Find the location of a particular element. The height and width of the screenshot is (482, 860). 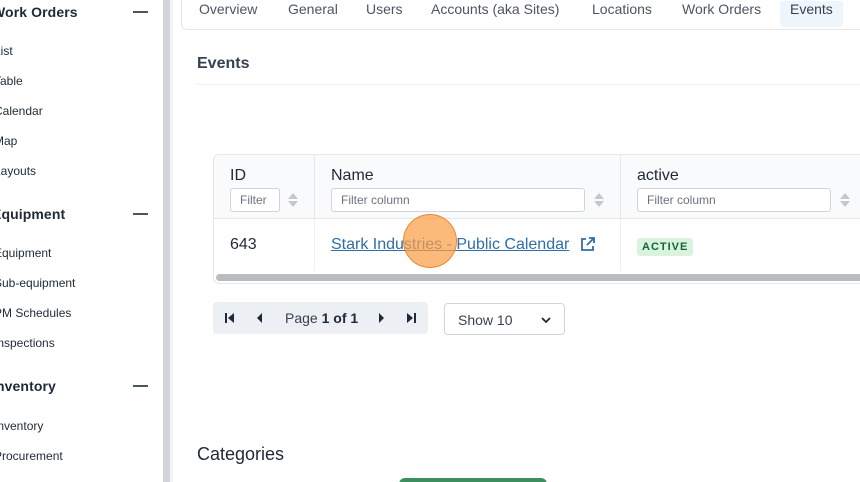

chevron-left-icon is located at coordinates (259, 318).